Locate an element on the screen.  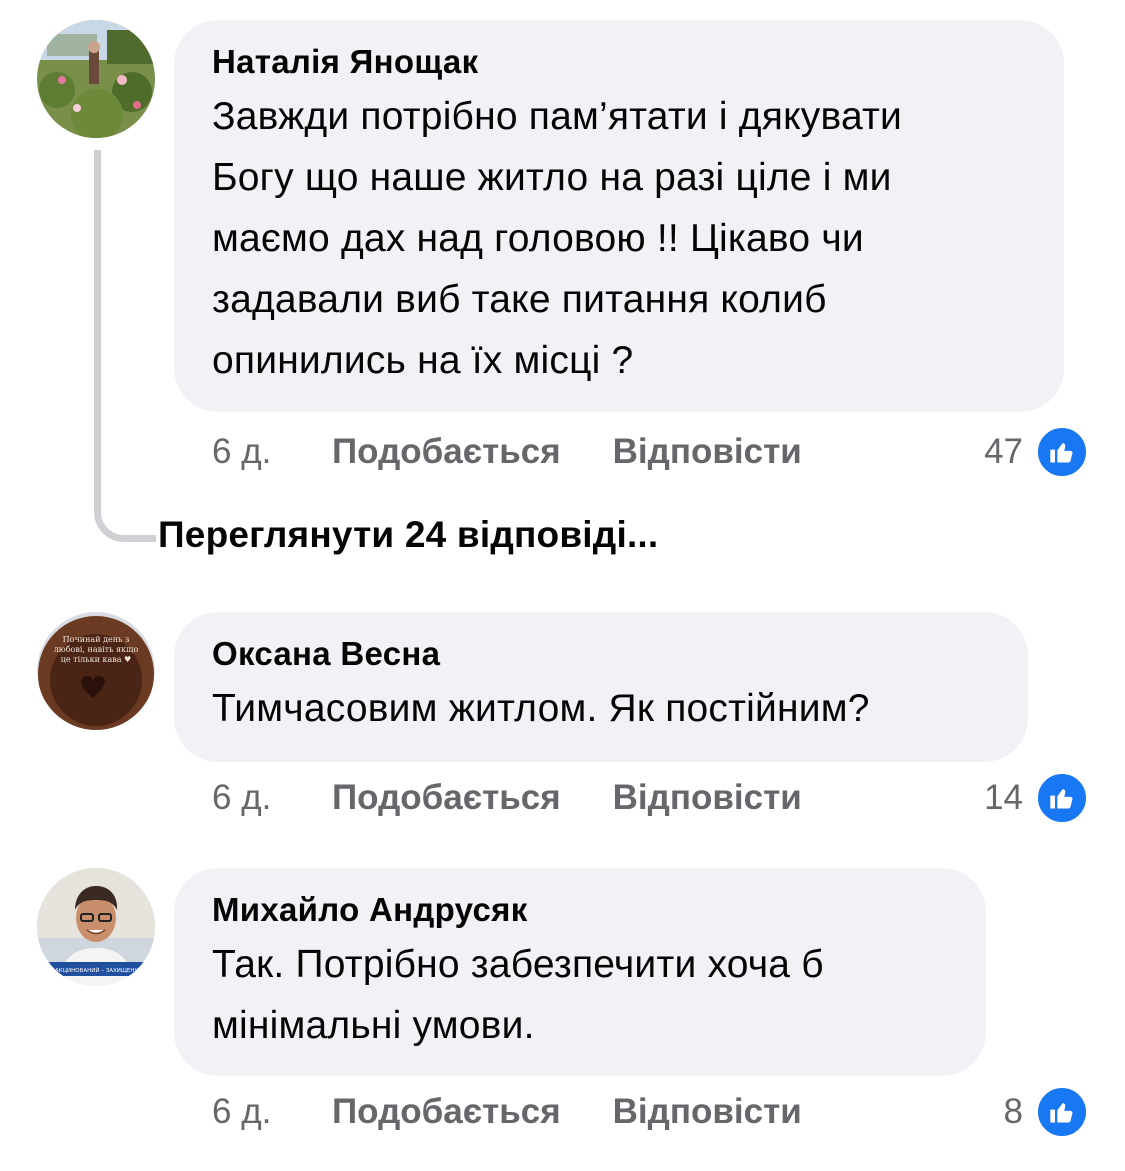
reaction-count: 8 is located at coordinates (1013, 1112).